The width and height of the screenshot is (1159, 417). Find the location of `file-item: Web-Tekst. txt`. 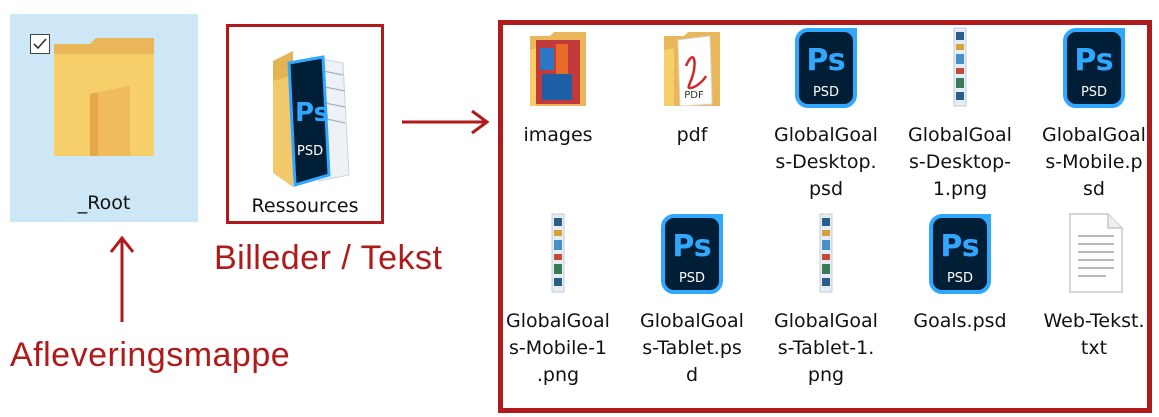

file-item: Web-Tekst. txt is located at coordinates (1094, 285).